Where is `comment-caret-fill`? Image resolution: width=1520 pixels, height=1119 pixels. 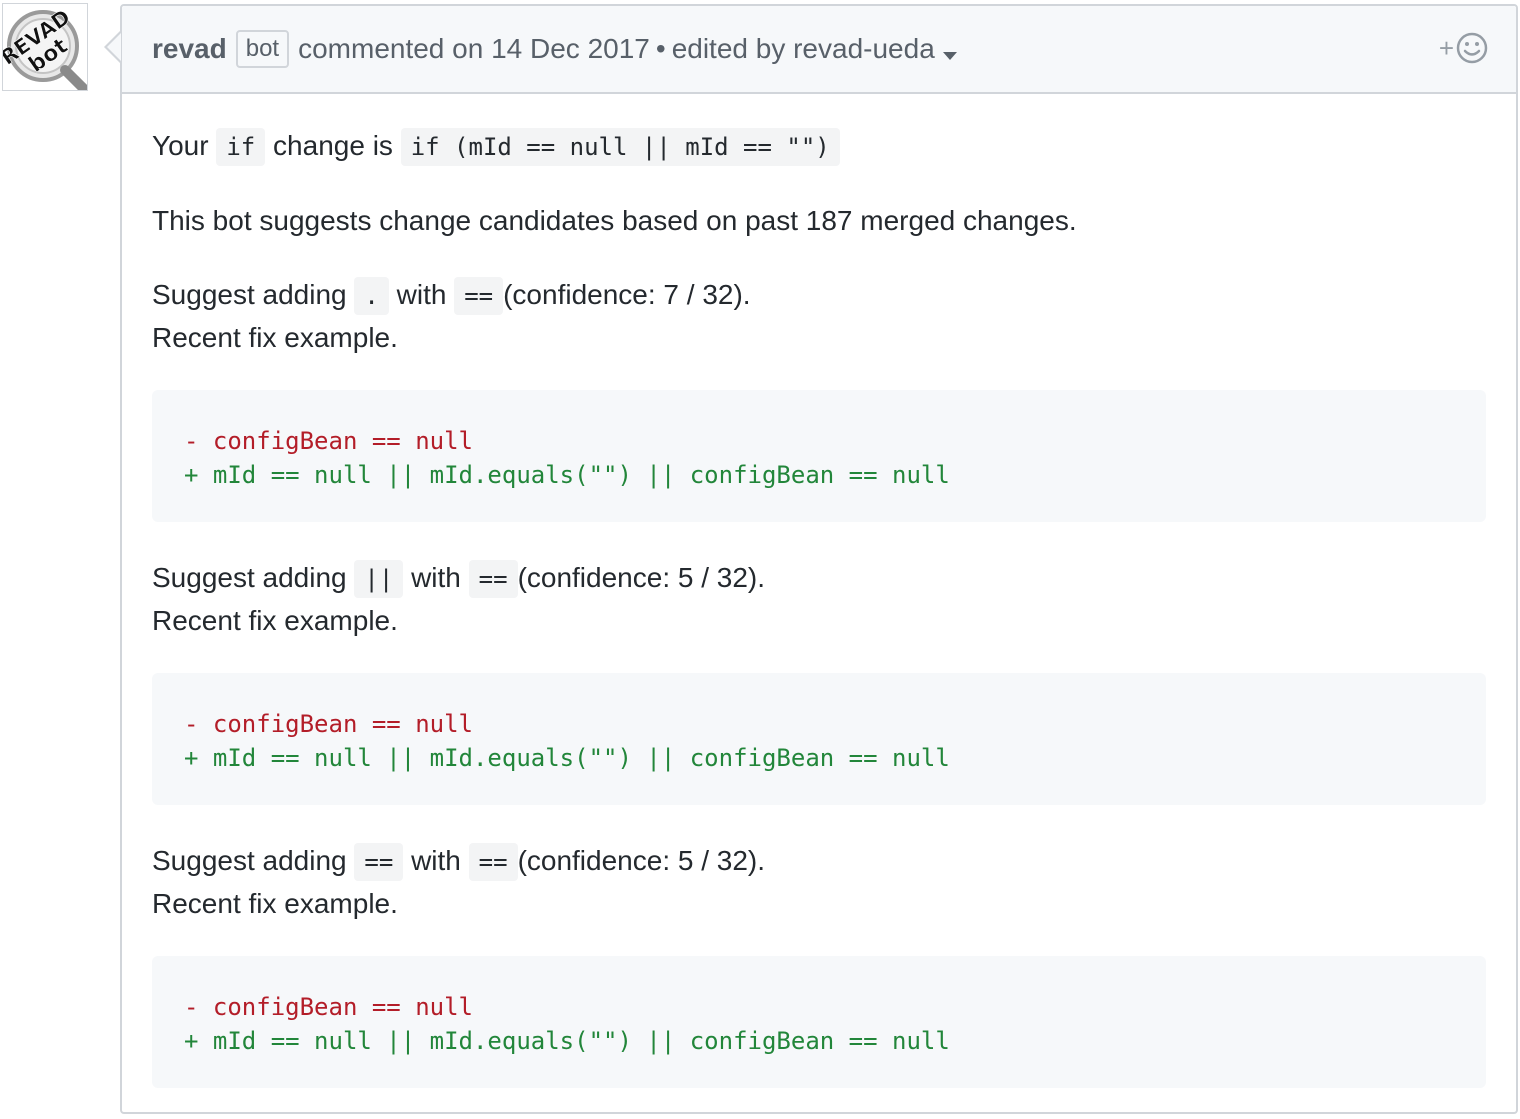 comment-caret-fill is located at coordinates (114, 47).